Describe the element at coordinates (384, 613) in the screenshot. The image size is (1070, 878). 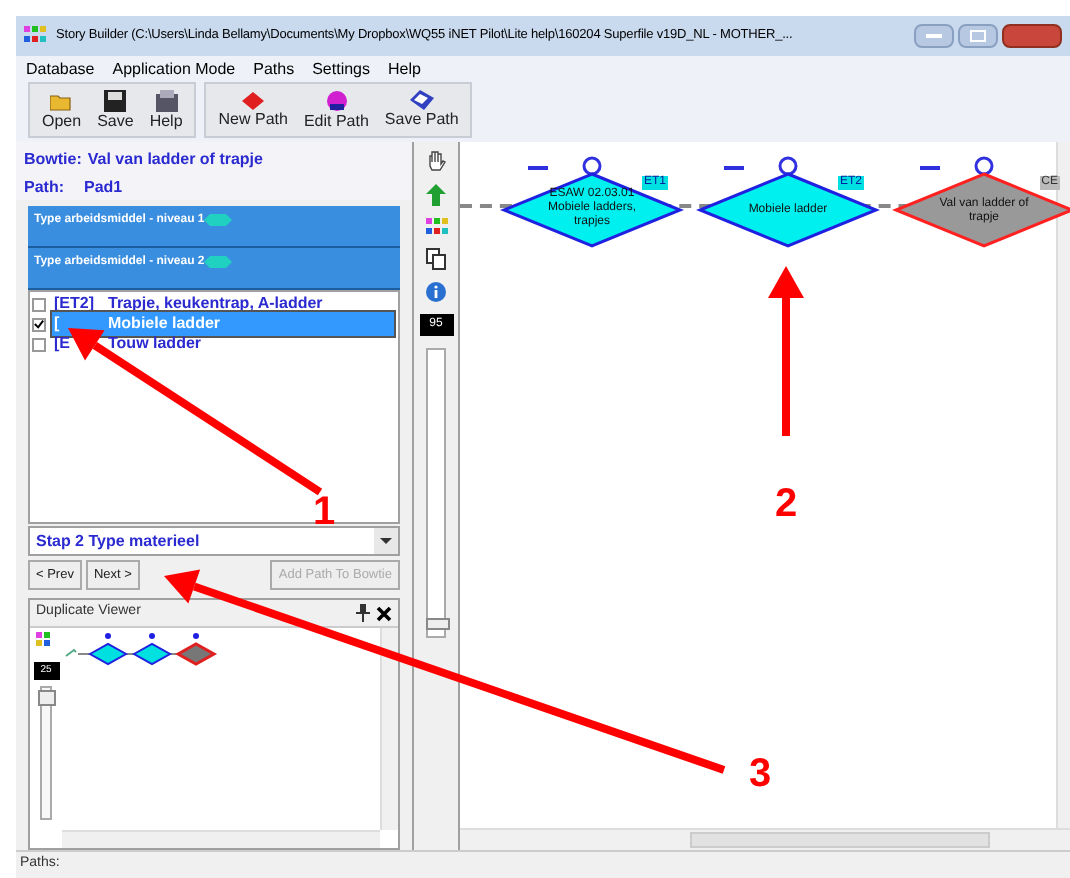
I see `close-icon` at that location.